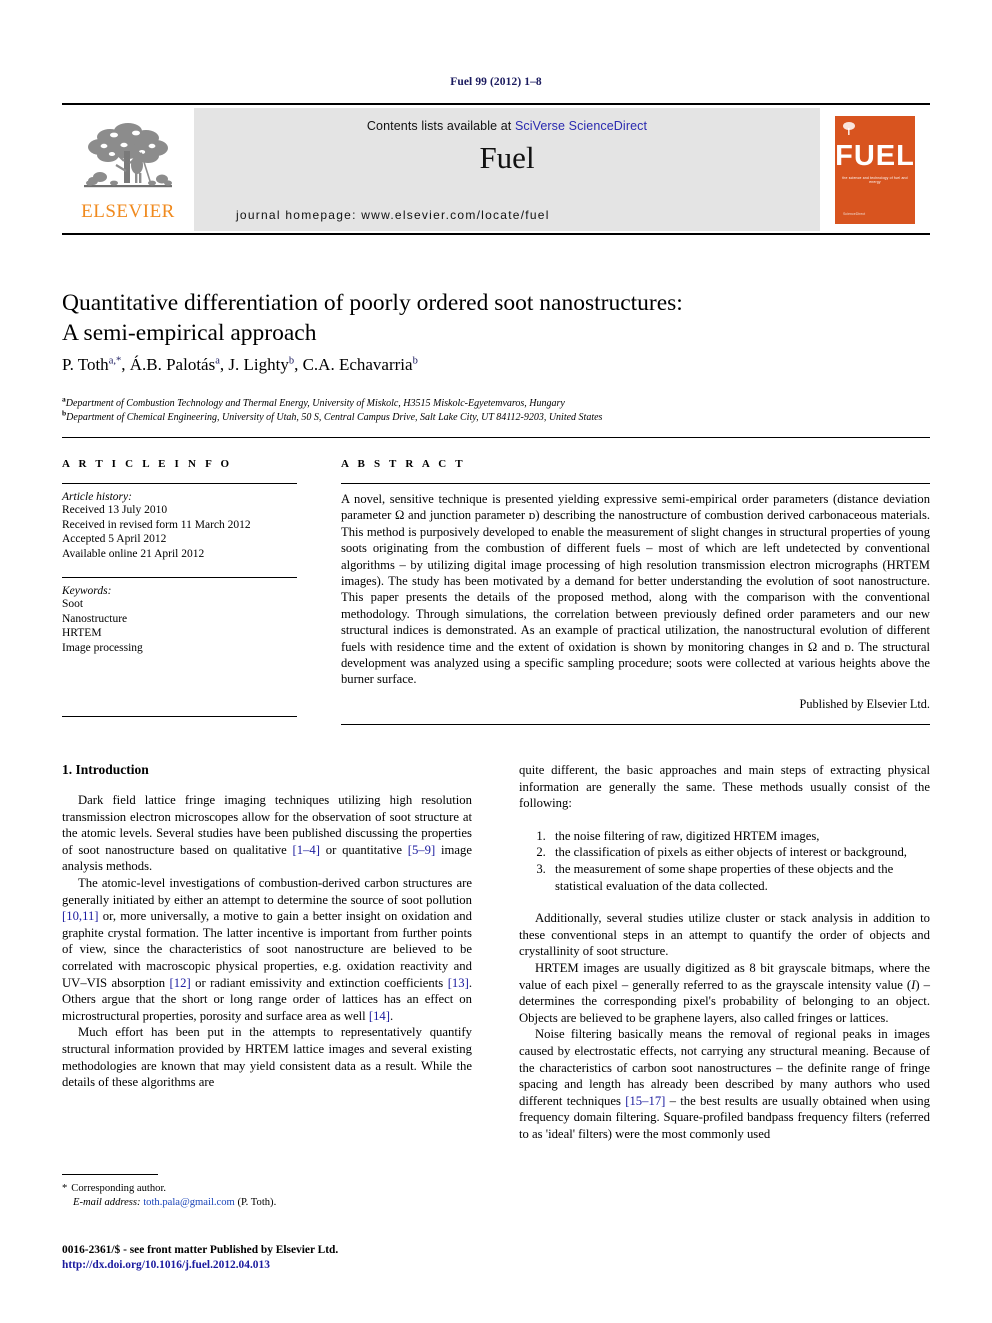  What do you see at coordinates (97, 497) in the screenshot?
I see `article-history-title: Article history:` at bounding box center [97, 497].